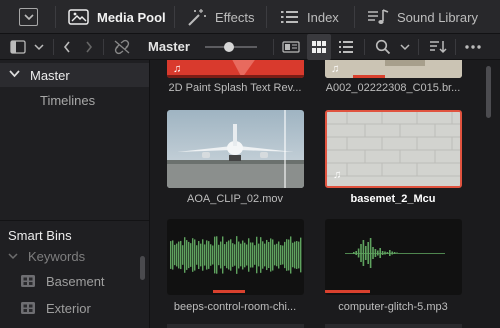 The image size is (500, 328). I want to click on sort-icon, so click(438, 47).